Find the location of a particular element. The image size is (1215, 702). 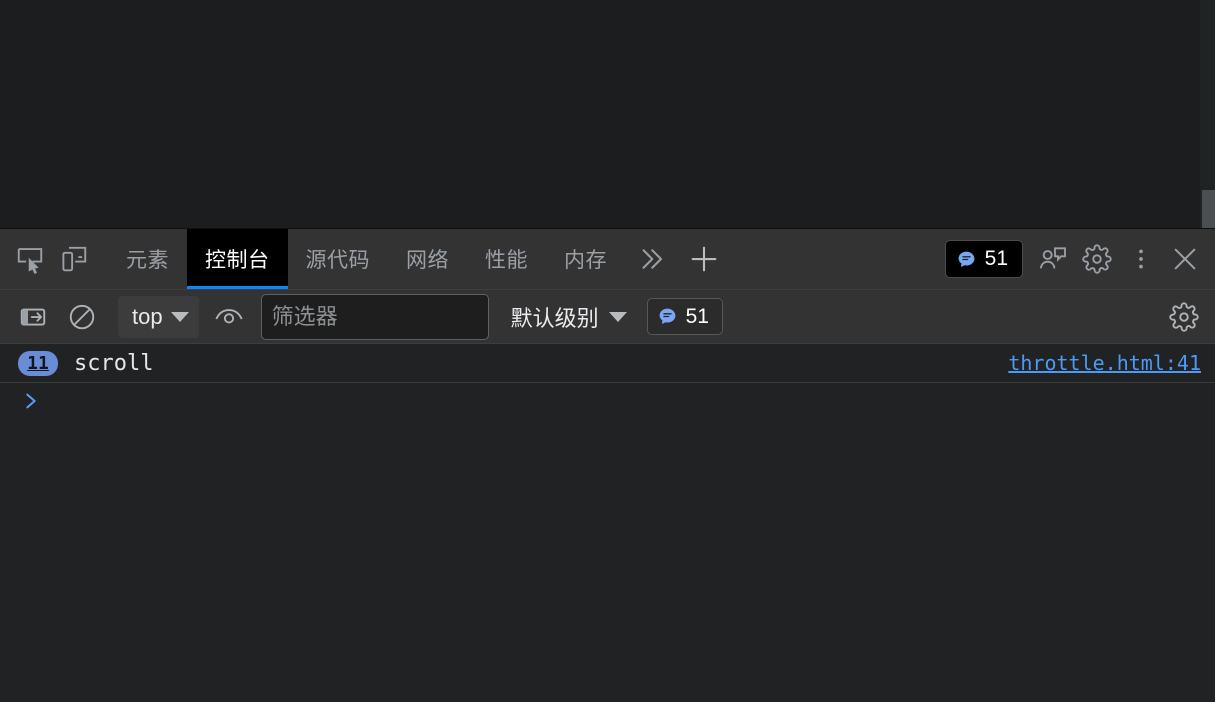

chevron-double-right-icon is located at coordinates (651, 259).